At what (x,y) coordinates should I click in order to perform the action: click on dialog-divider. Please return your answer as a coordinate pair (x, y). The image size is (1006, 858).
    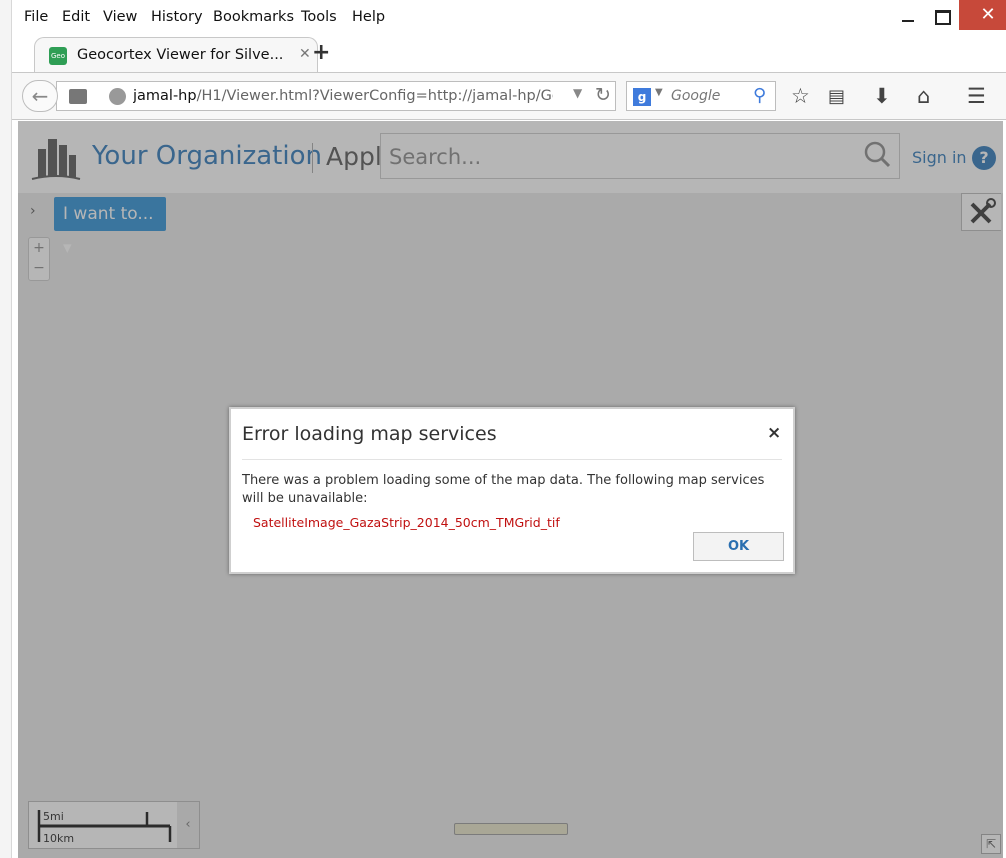
    Looking at the image, I should click on (512, 459).